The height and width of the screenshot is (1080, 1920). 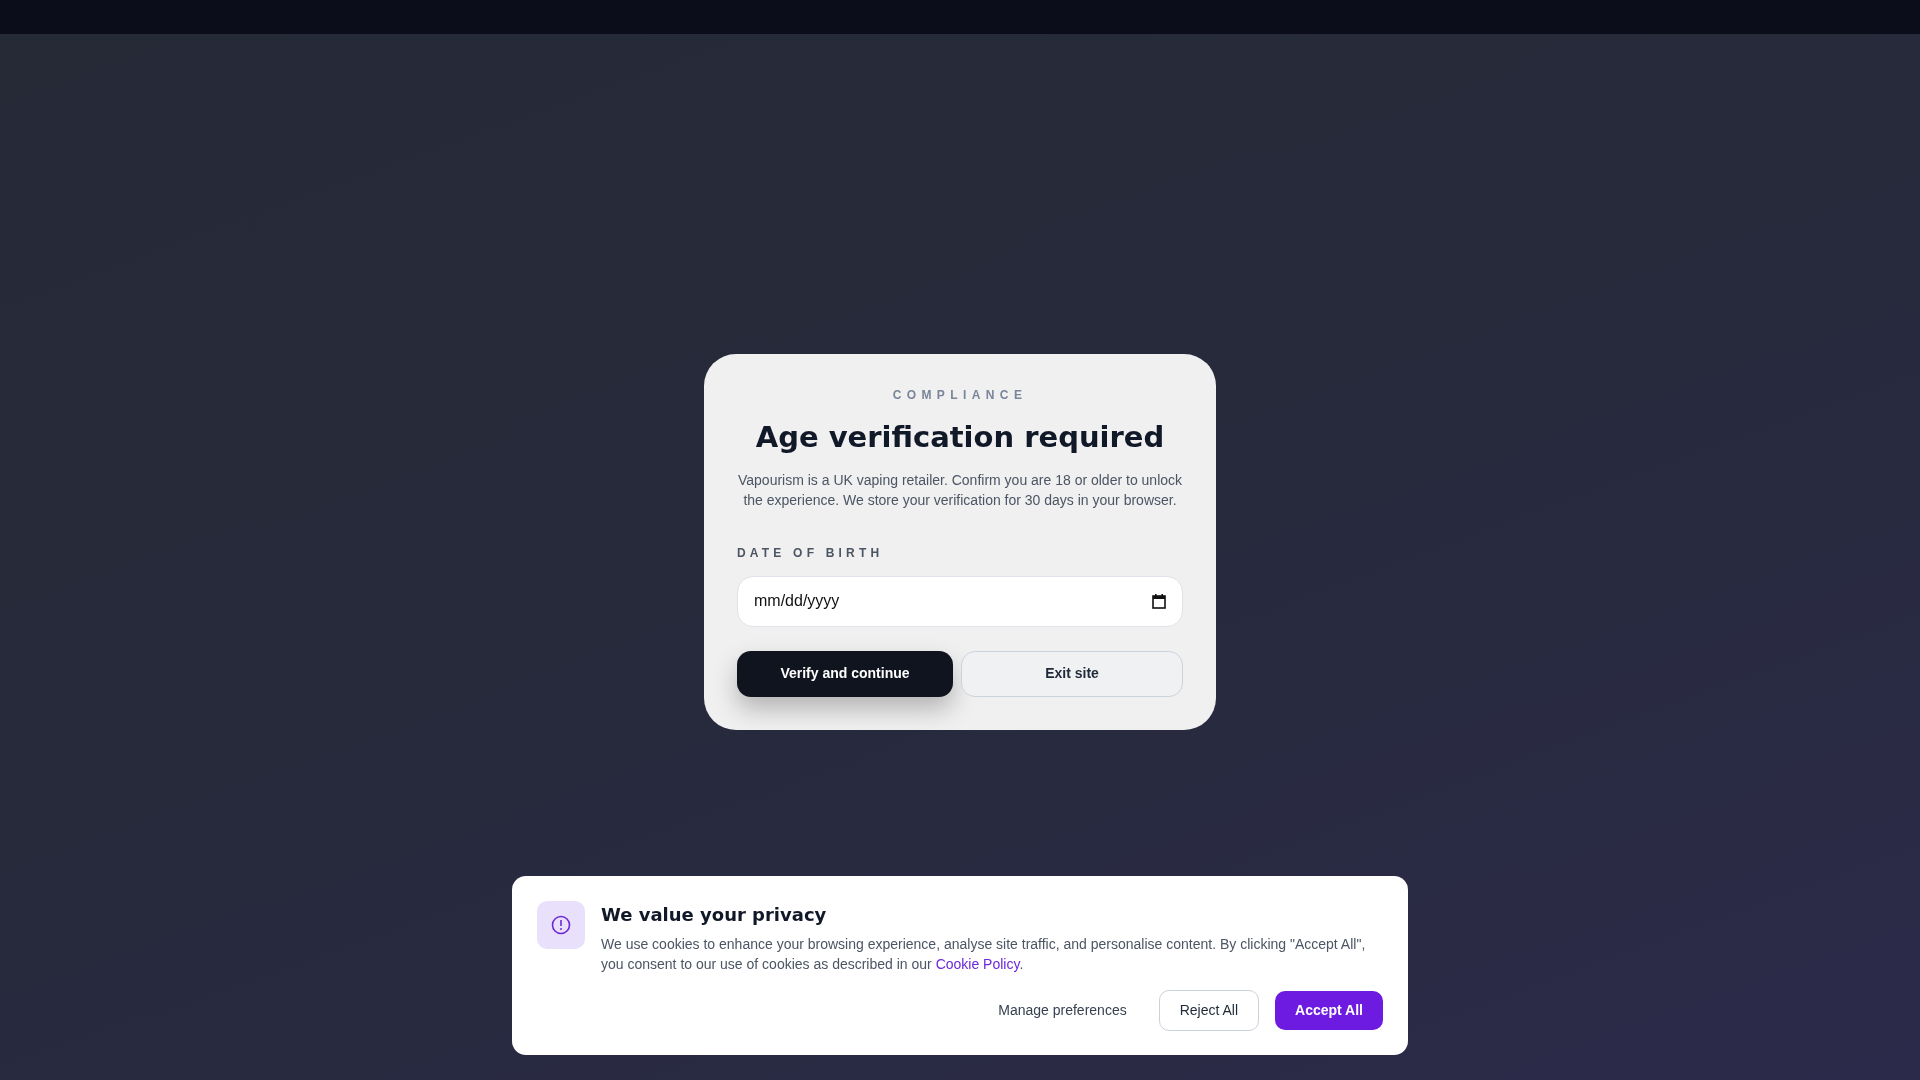 I want to click on section-eyebrow: COMPLIANCE, so click(x=960, y=395).